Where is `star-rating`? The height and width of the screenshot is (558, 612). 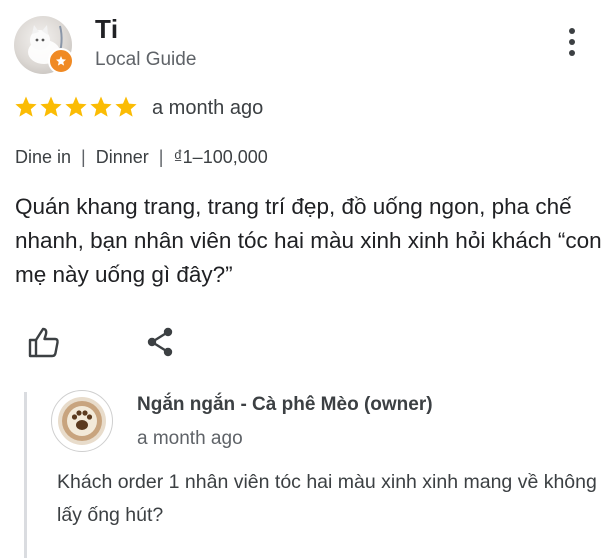
star-rating is located at coordinates (76, 107).